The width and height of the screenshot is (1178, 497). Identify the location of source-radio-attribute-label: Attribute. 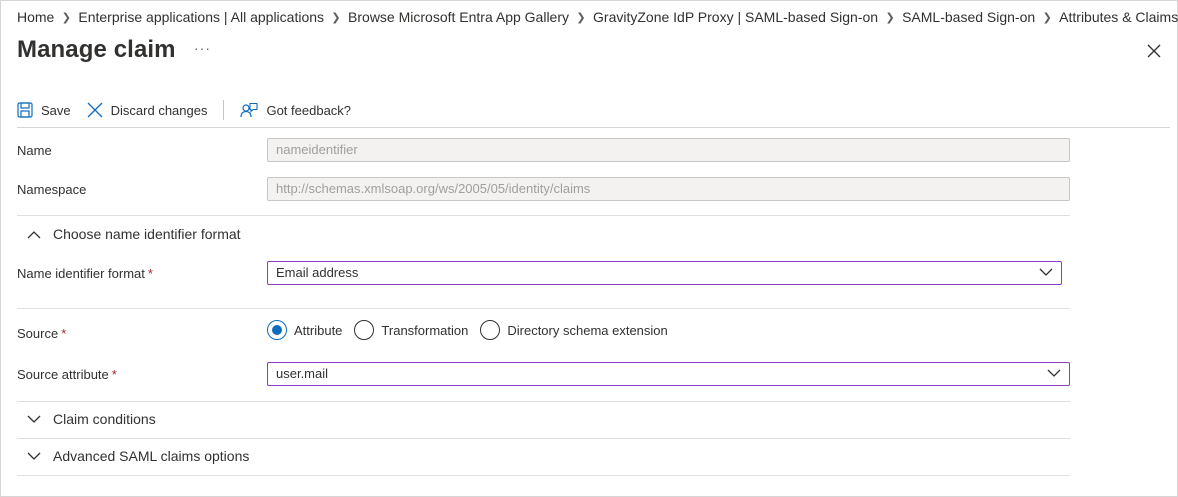
(318, 330).